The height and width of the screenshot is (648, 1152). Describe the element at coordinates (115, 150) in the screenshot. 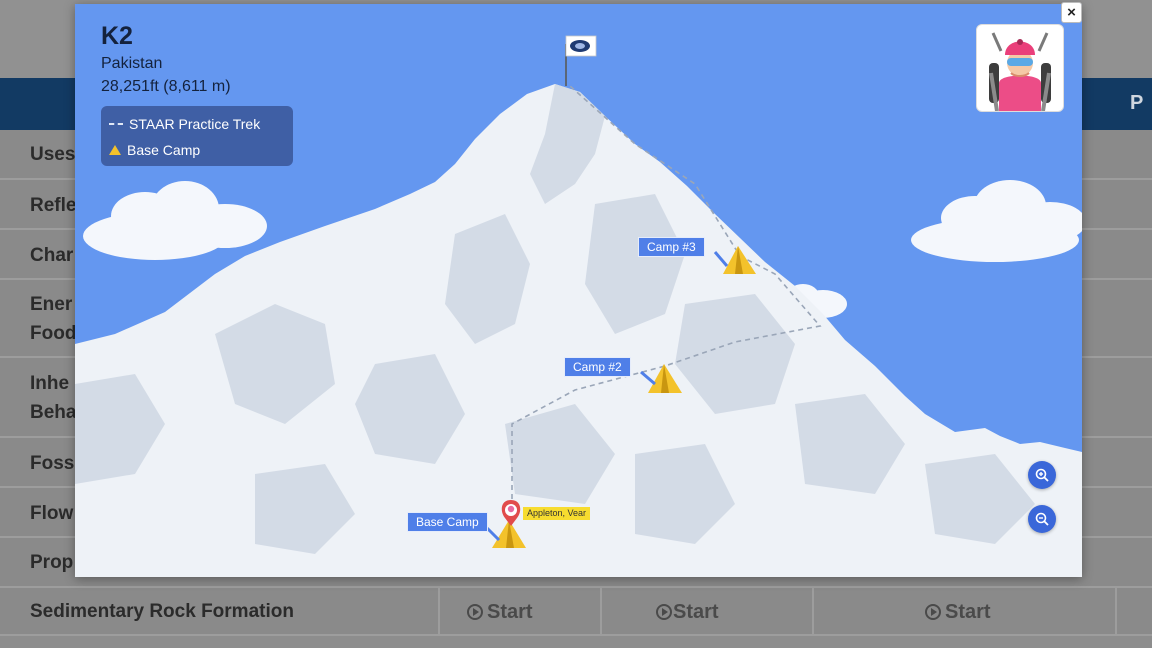

I see `tent-icon` at that location.